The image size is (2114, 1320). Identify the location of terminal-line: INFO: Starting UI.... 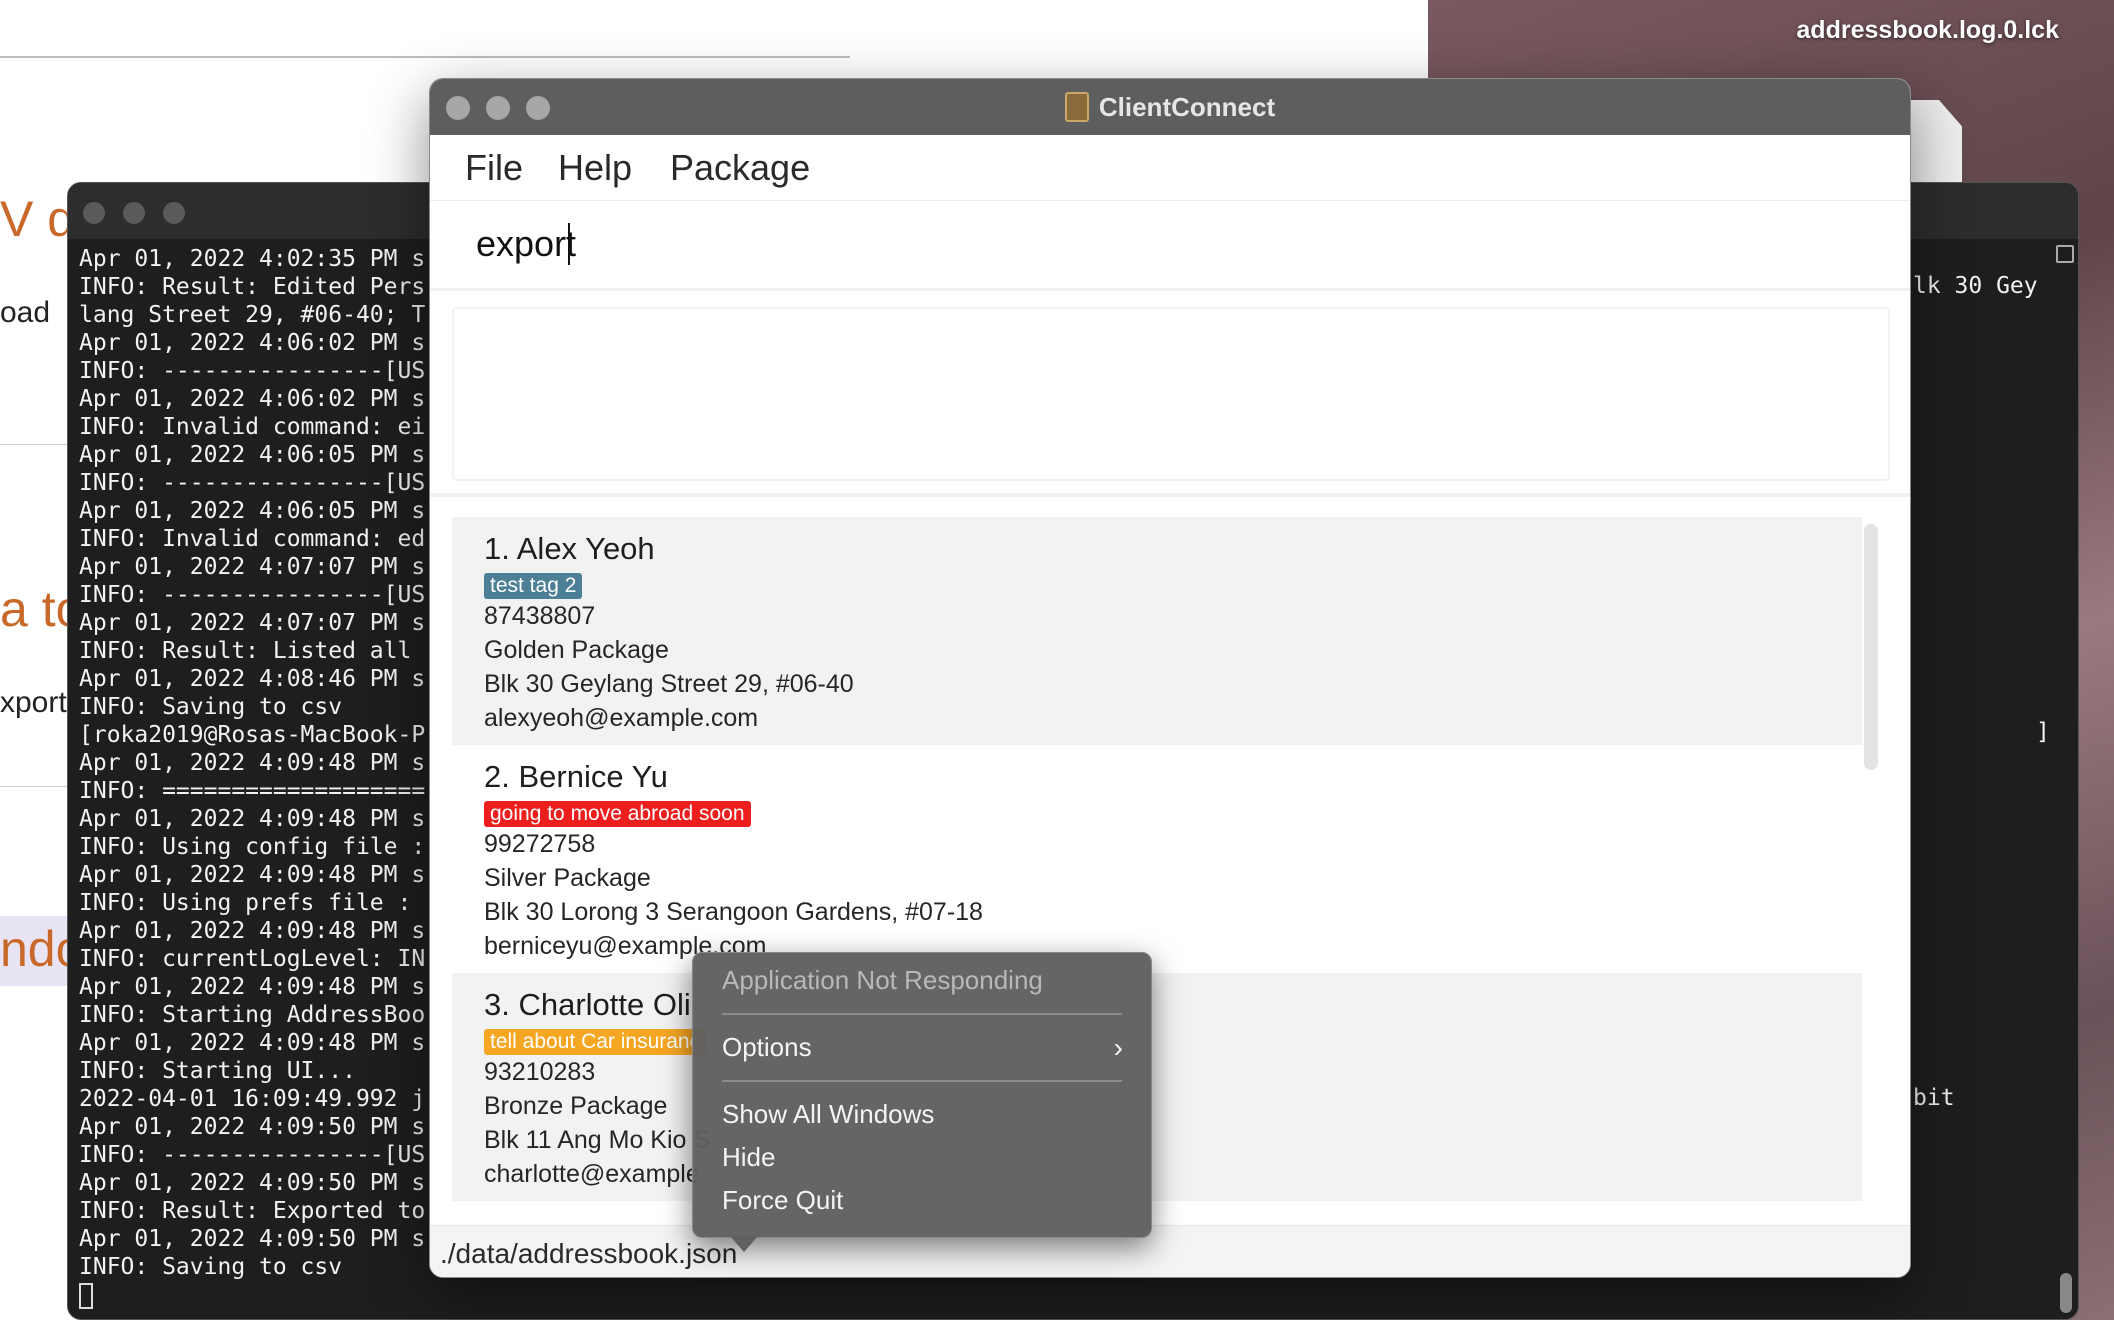
(217, 1071).